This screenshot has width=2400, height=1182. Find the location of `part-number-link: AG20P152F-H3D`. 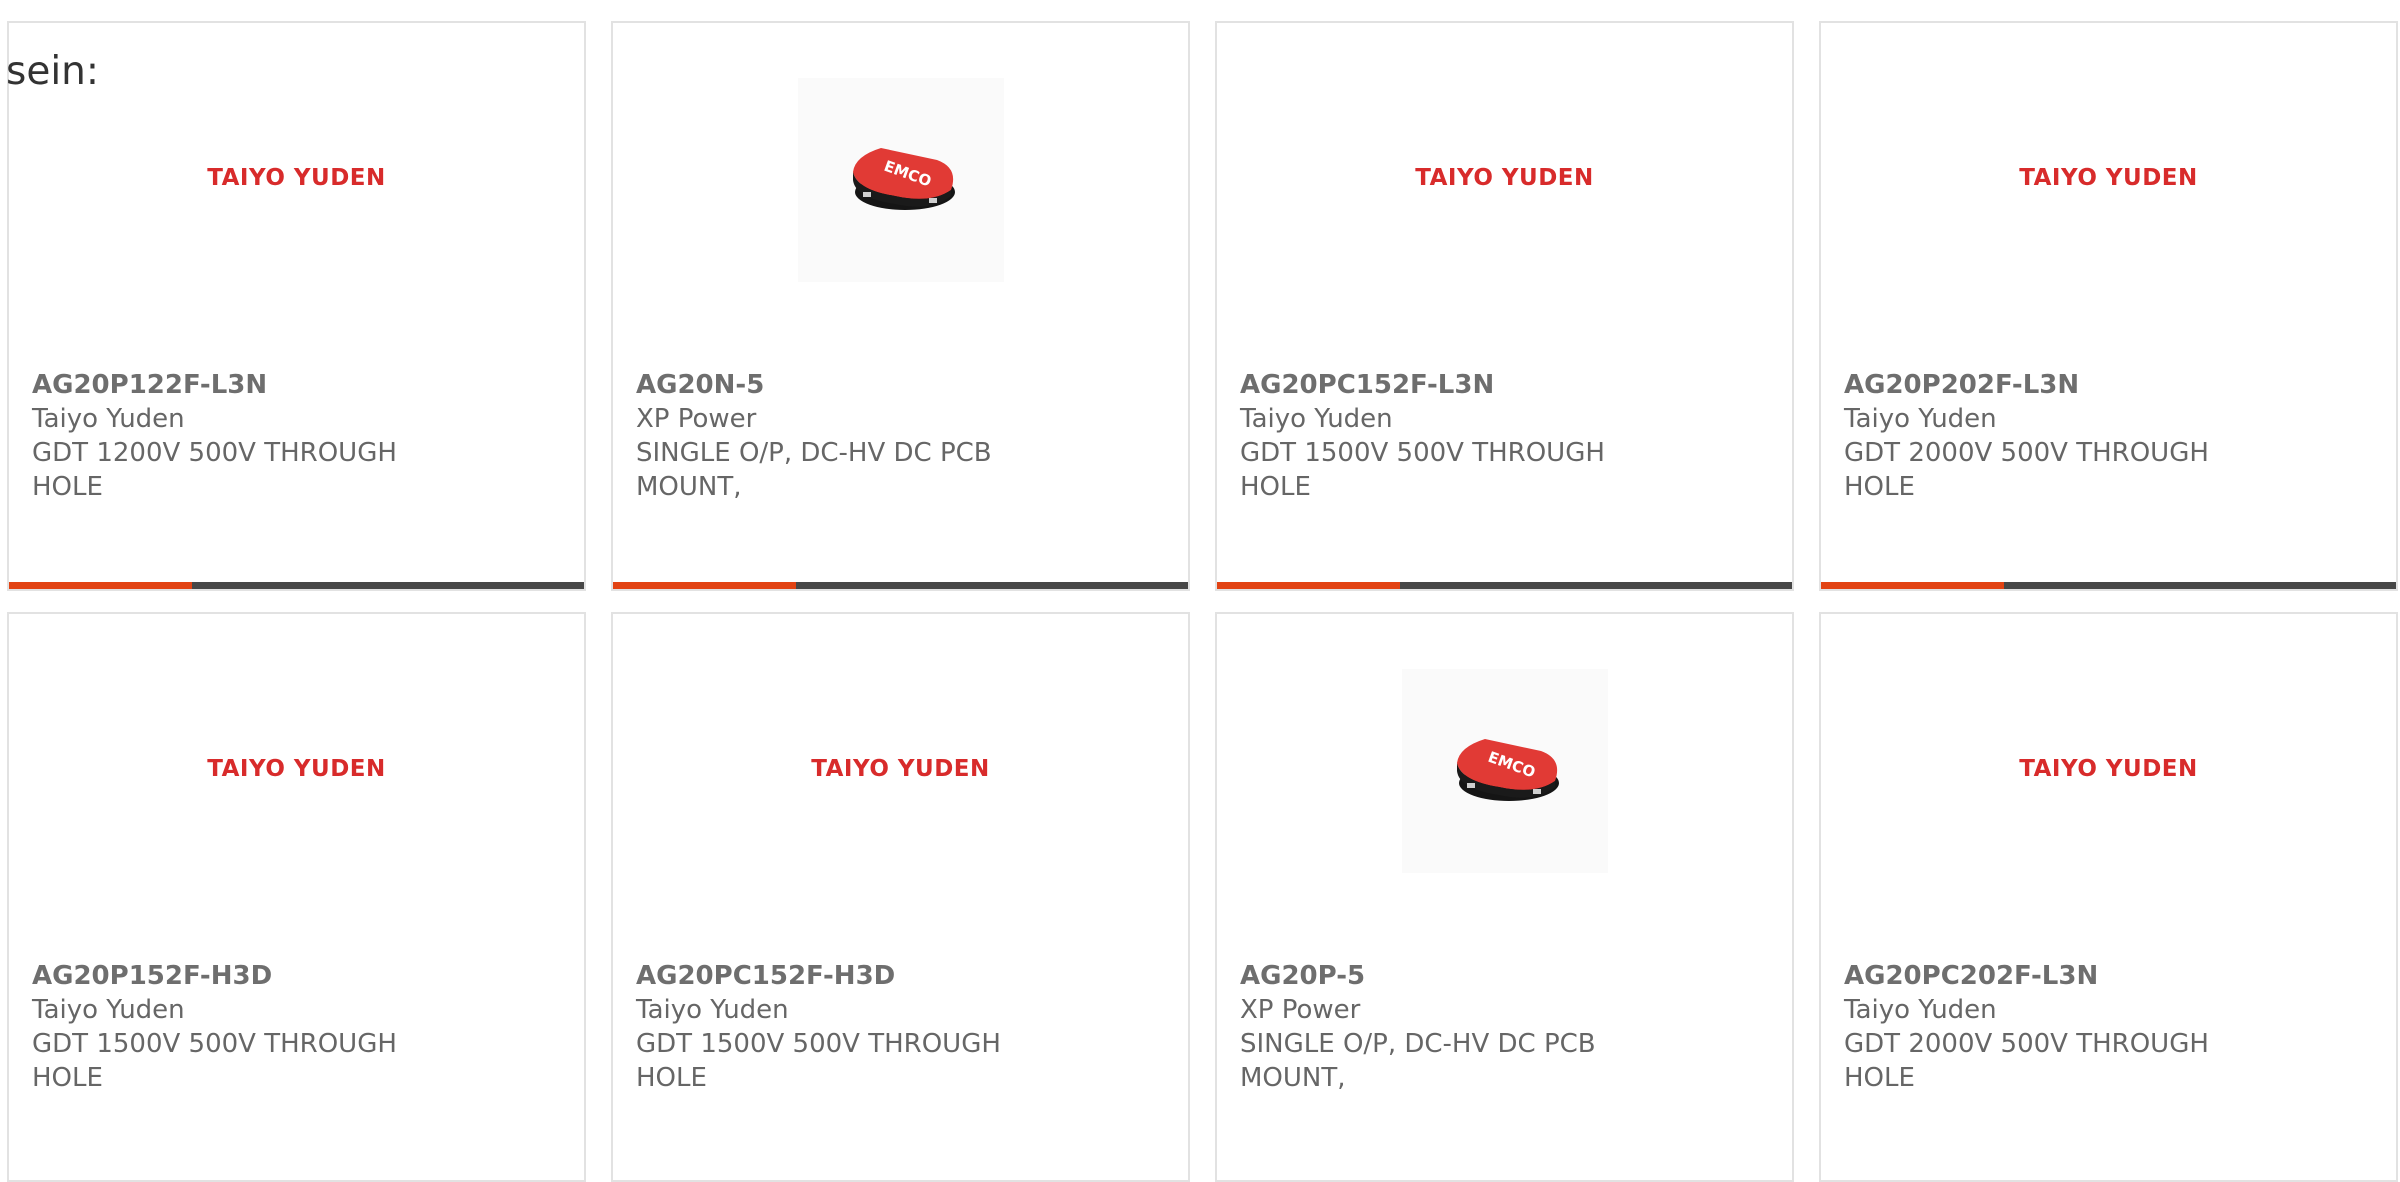

part-number-link: AG20P152F-H3D is located at coordinates (298, 976).